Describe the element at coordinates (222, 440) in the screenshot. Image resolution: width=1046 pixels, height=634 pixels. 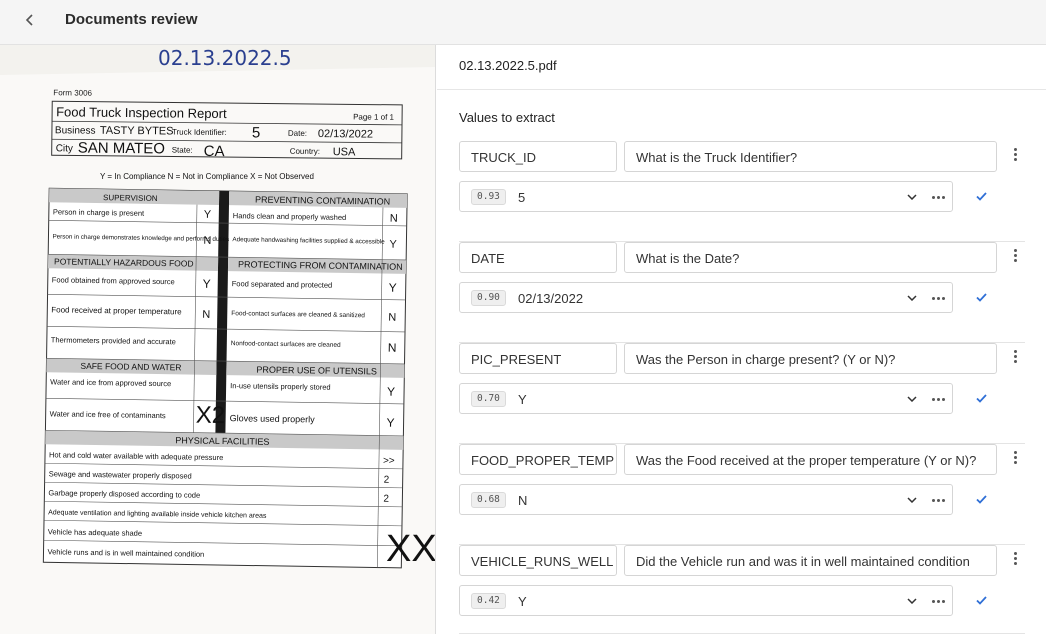
I see `sec-physical: PHYSICAL FACILITIES` at that location.